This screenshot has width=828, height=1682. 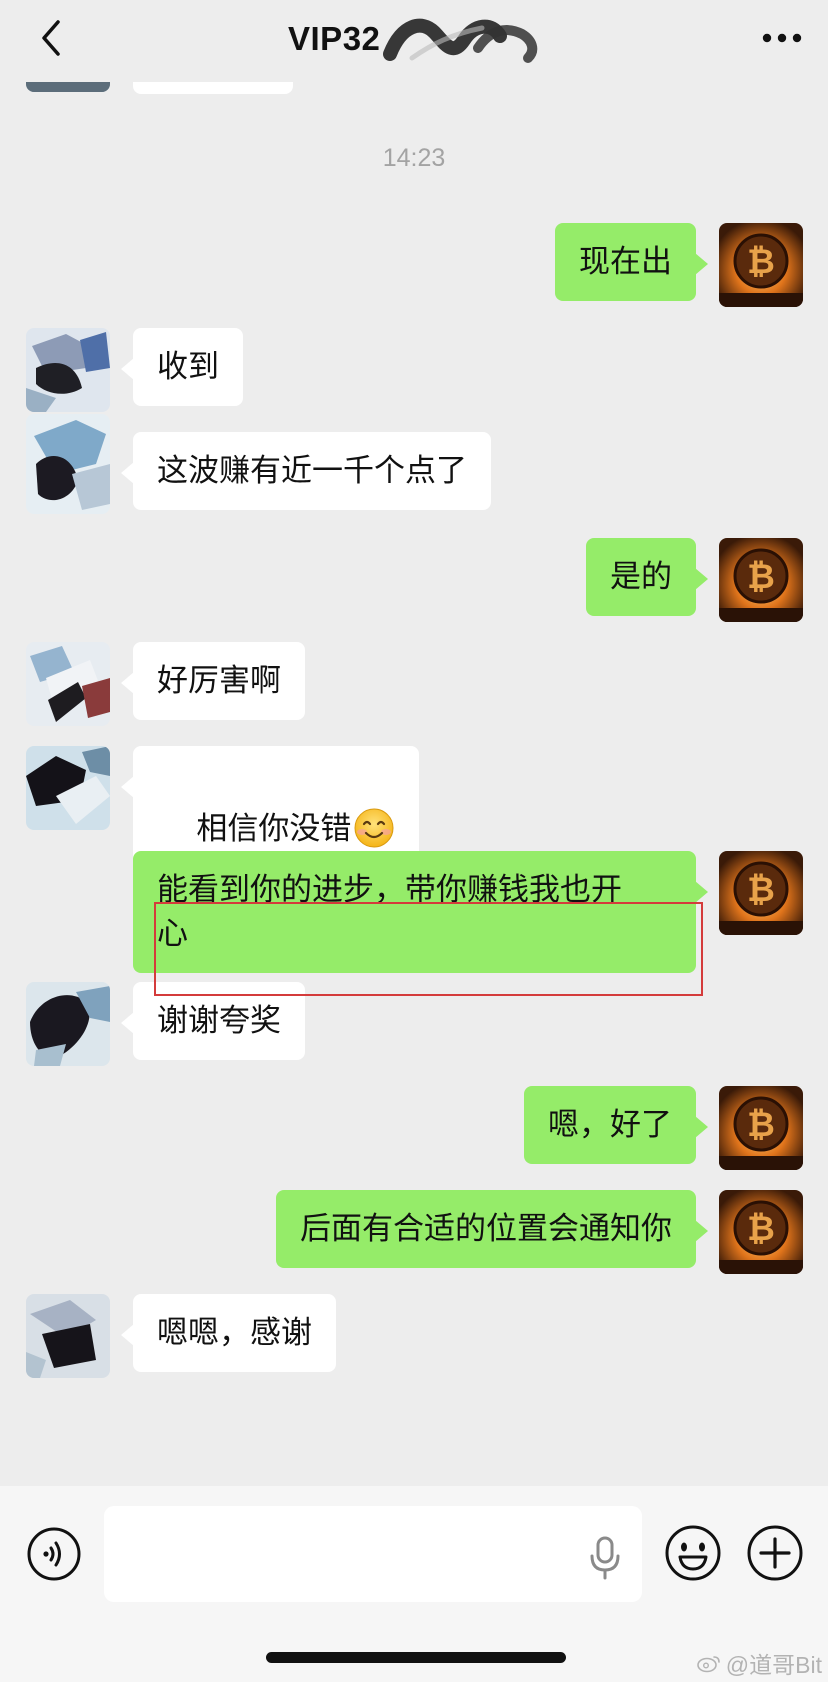 I want to click on more-dots-icon, so click(x=782, y=38).